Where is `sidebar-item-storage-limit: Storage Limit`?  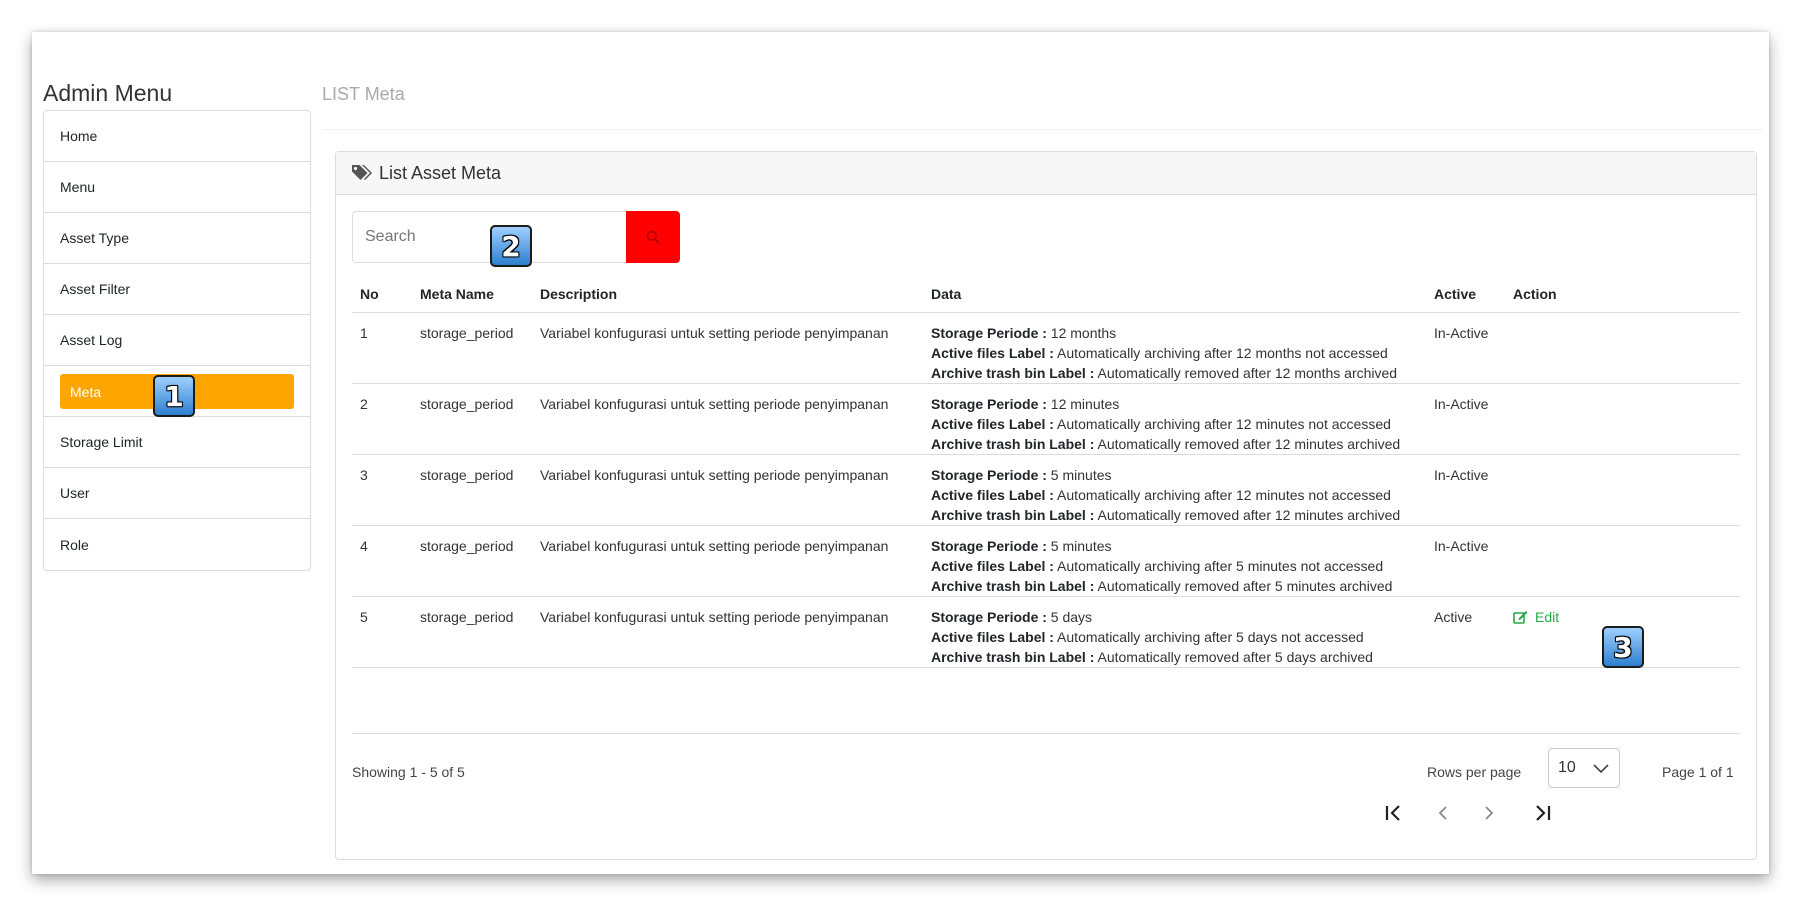 sidebar-item-storage-limit: Storage Limit is located at coordinates (177, 442).